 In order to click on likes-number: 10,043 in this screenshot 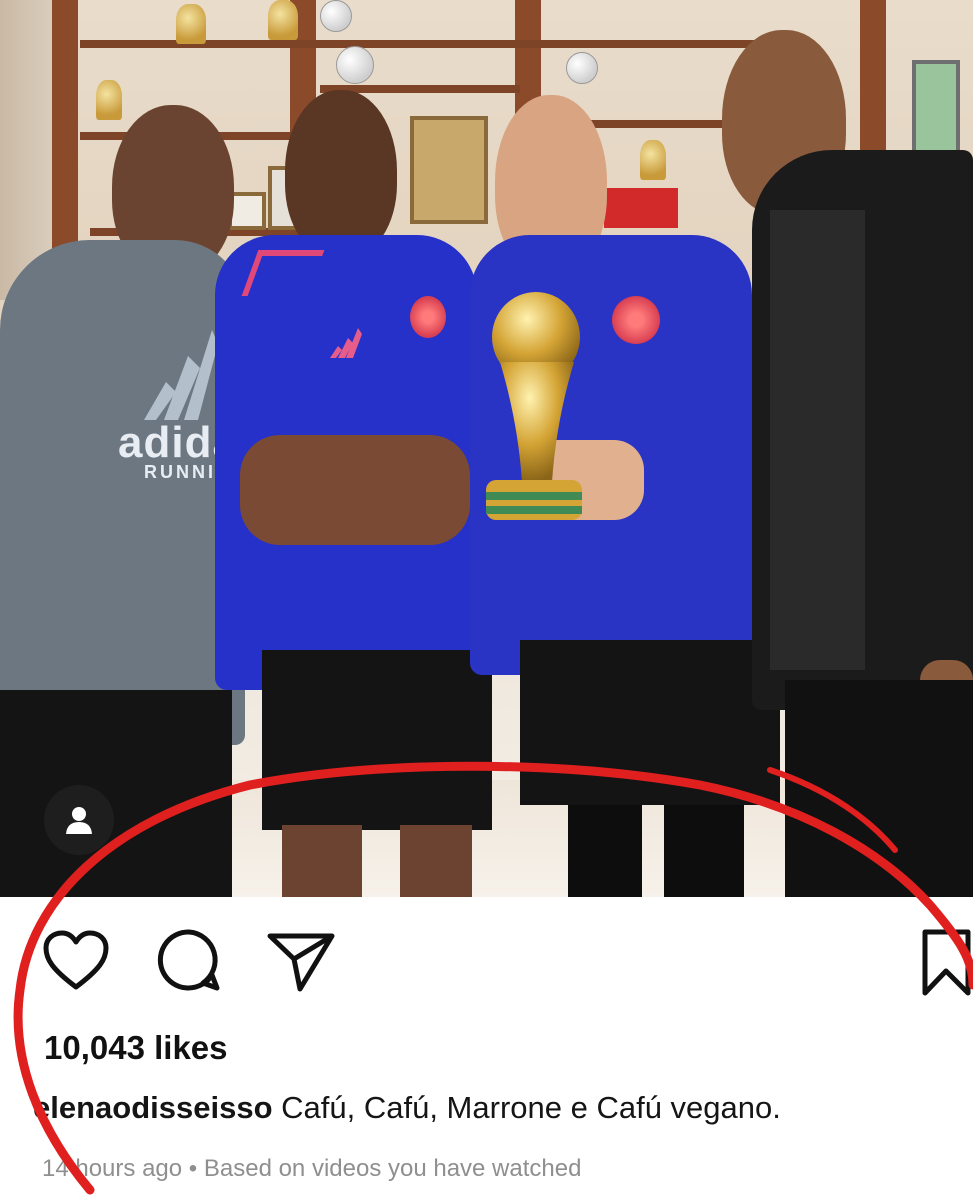, I will do `click(94, 1047)`.